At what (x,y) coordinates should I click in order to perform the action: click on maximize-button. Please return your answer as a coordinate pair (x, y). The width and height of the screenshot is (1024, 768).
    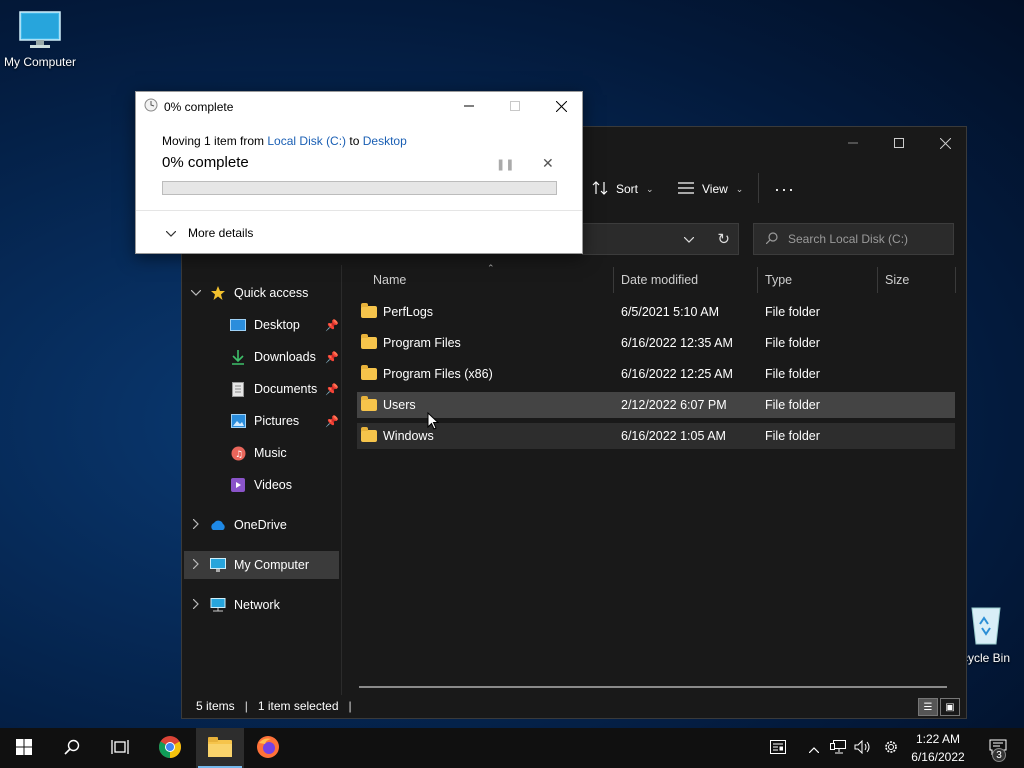
    Looking at the image, I should click on (899, 143).